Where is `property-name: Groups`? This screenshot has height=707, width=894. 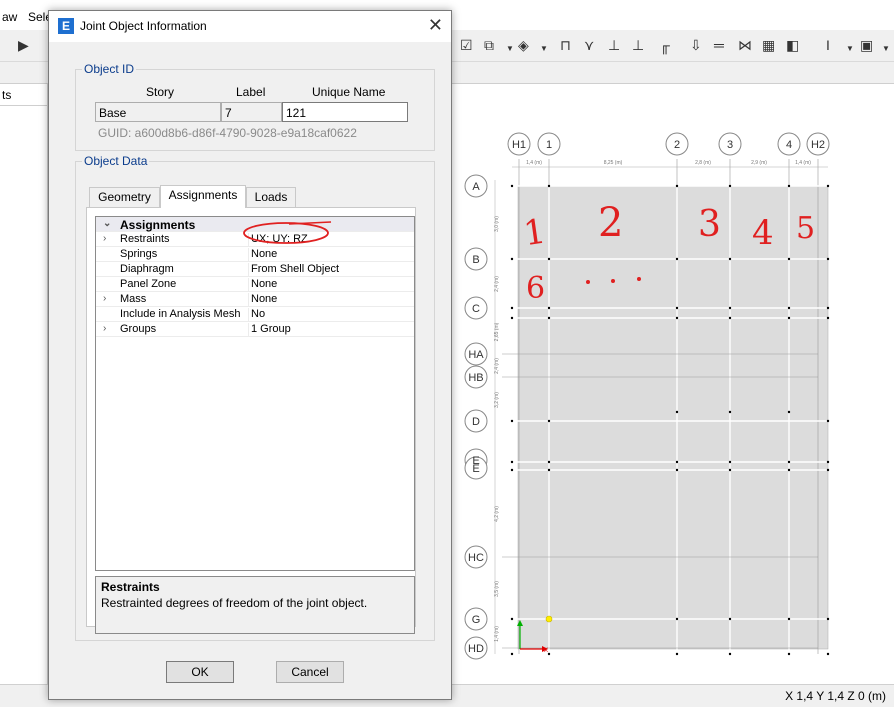 property-name: Groups is located at coordinates (138, 329).